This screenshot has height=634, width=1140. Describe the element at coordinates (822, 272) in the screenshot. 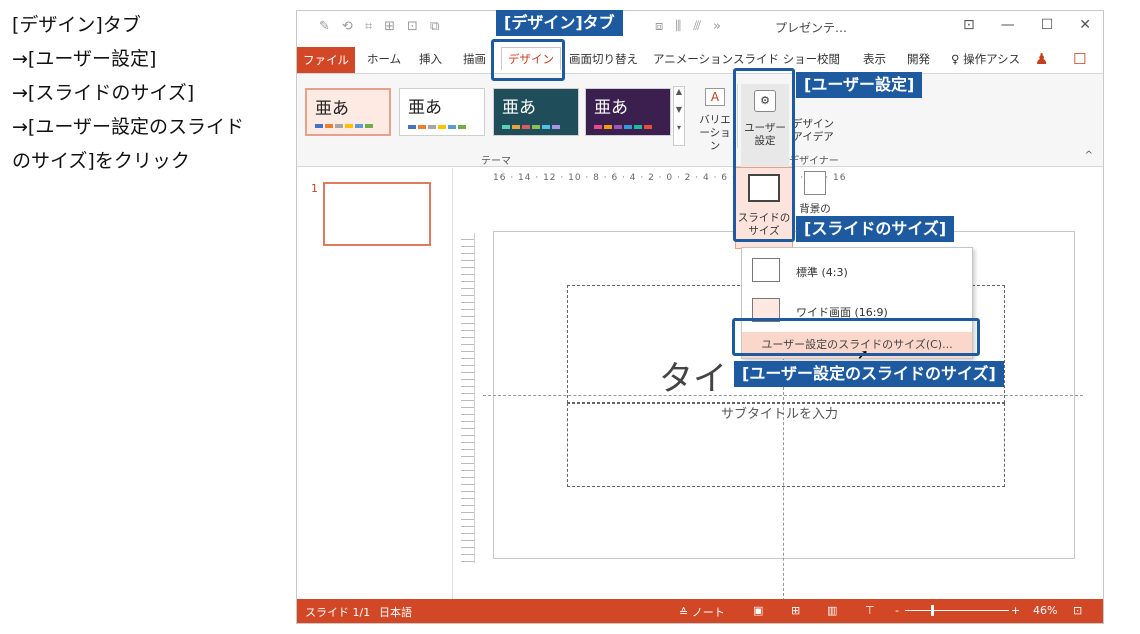

I see `standard-size-label: 標準 (4:3)` at that location.